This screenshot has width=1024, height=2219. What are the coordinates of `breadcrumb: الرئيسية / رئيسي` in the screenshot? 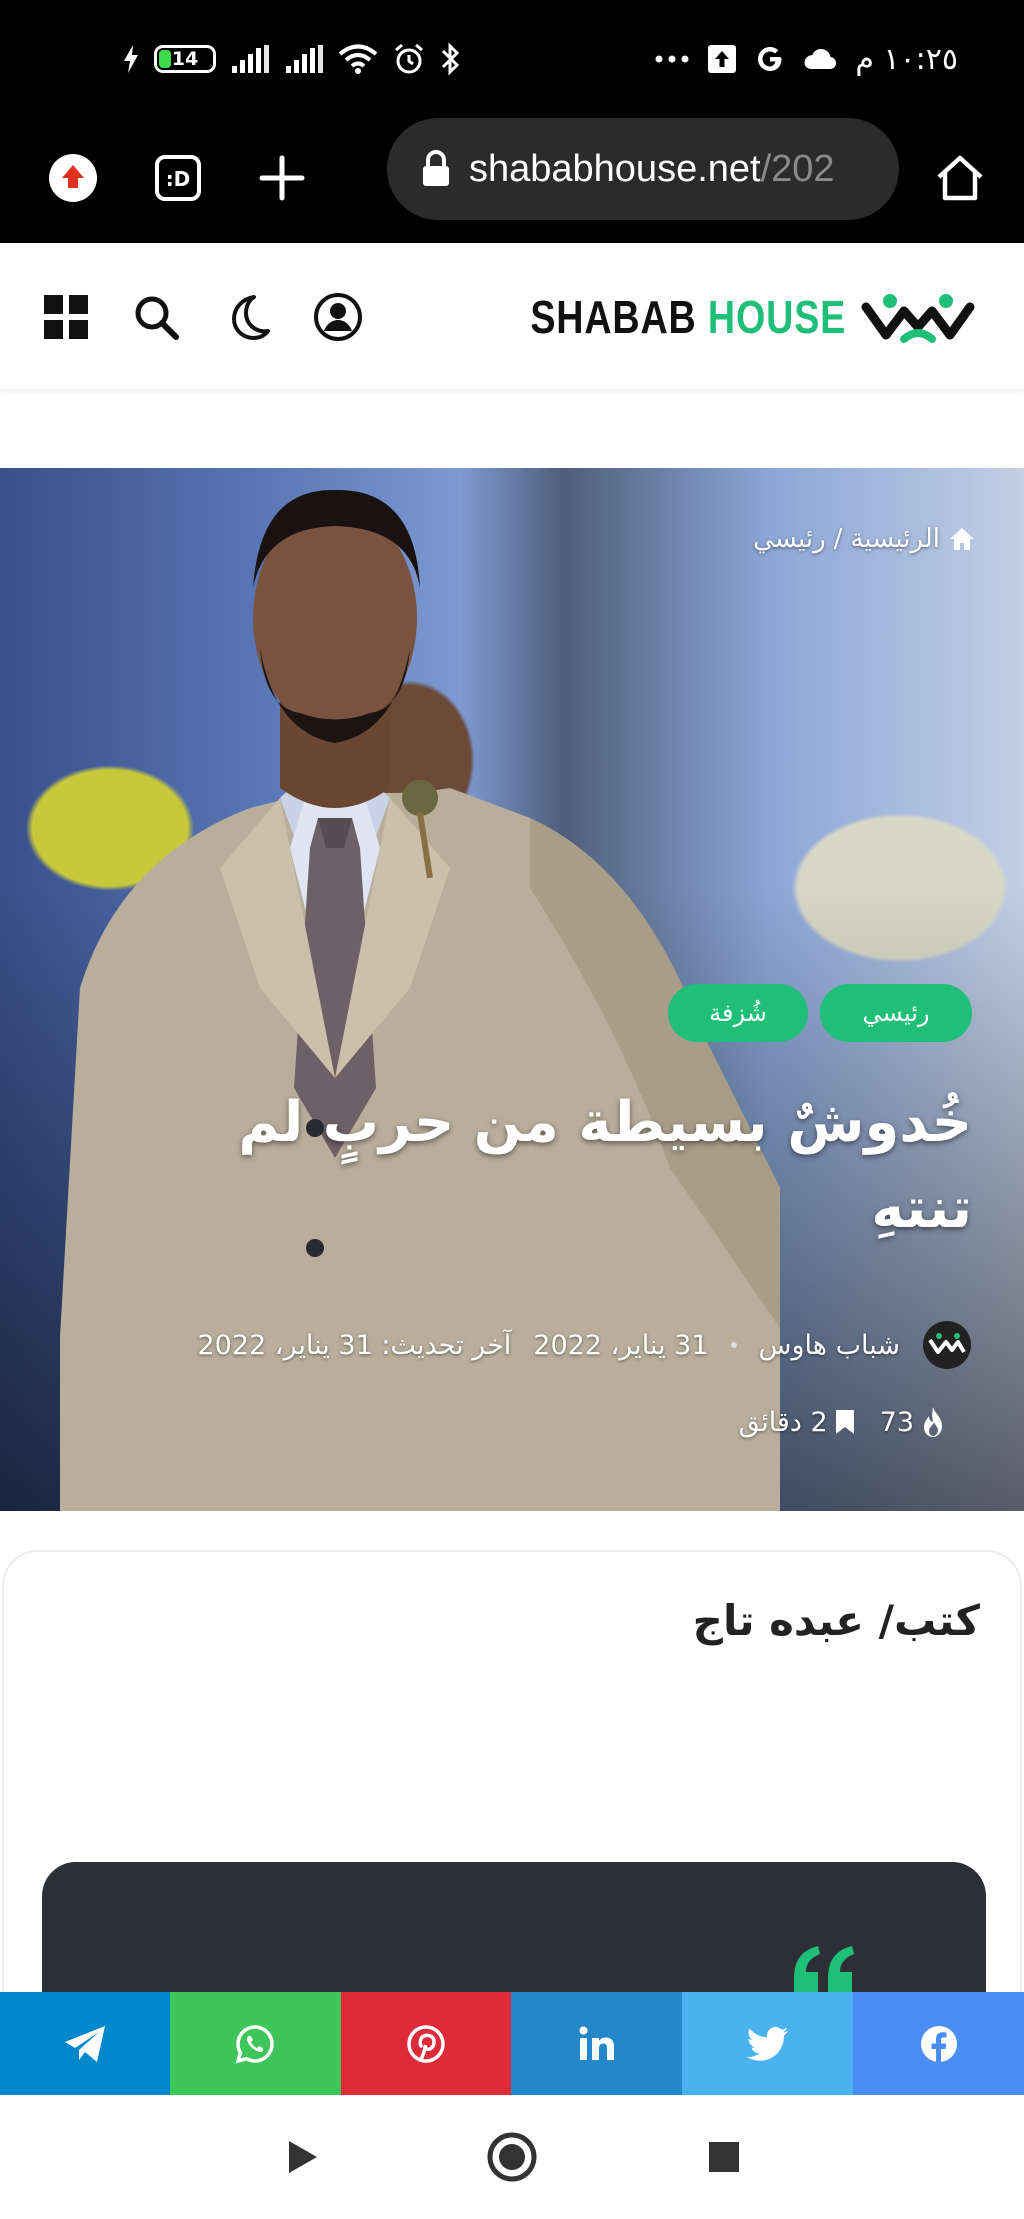 It's located at (864, 539).